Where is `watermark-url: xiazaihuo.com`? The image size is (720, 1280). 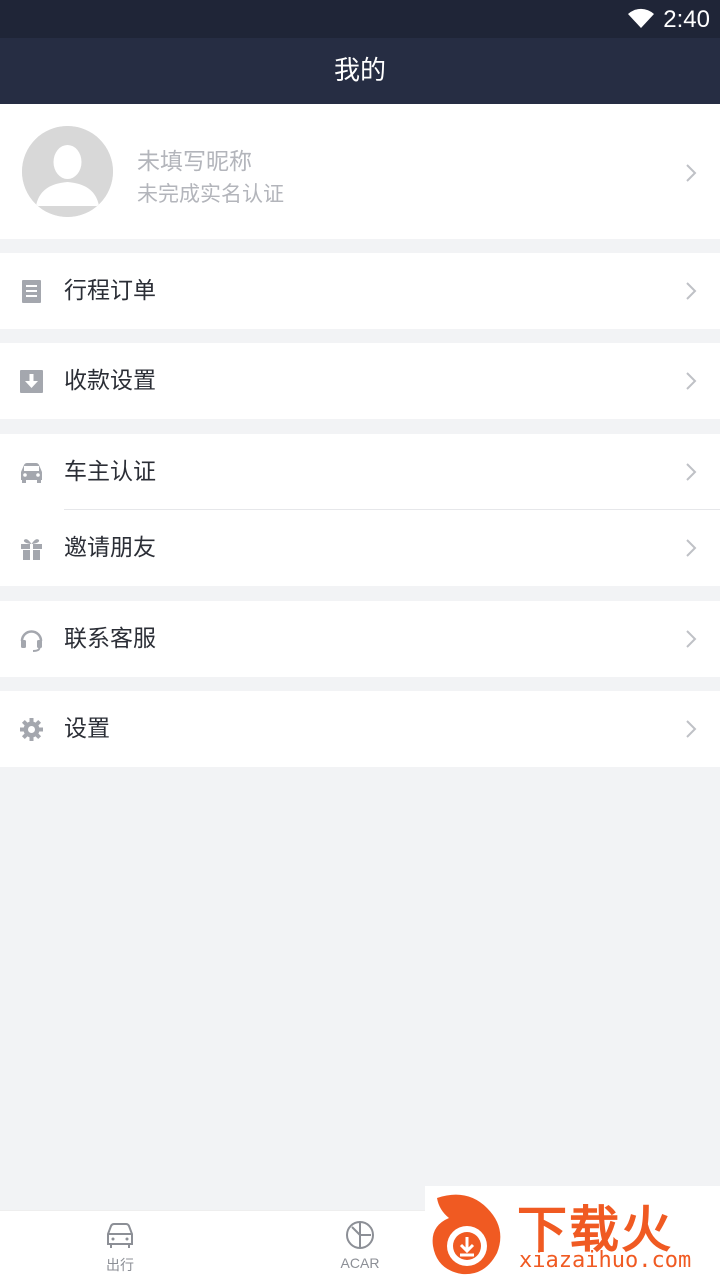
watermark-url: xiazaihuo.com is located at coordinates (605, 1260).